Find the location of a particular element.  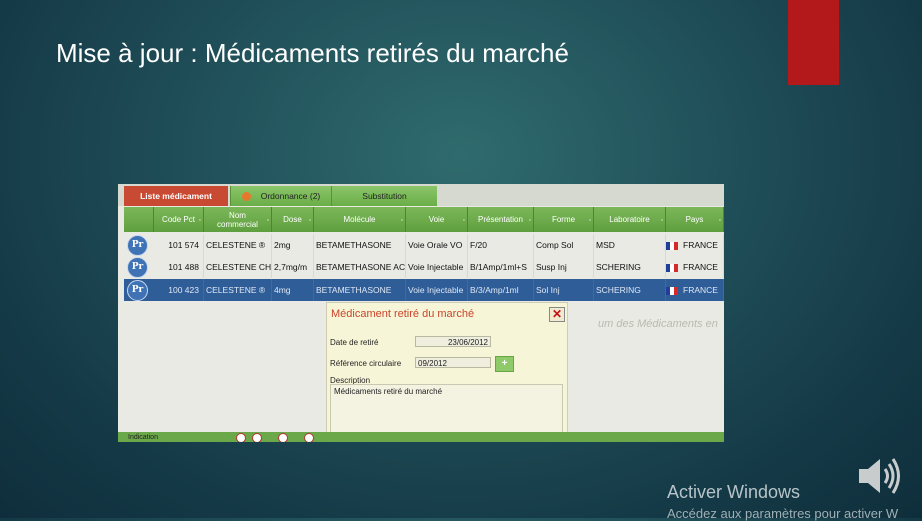

column-header-badge is located at coordinates (139, 219).